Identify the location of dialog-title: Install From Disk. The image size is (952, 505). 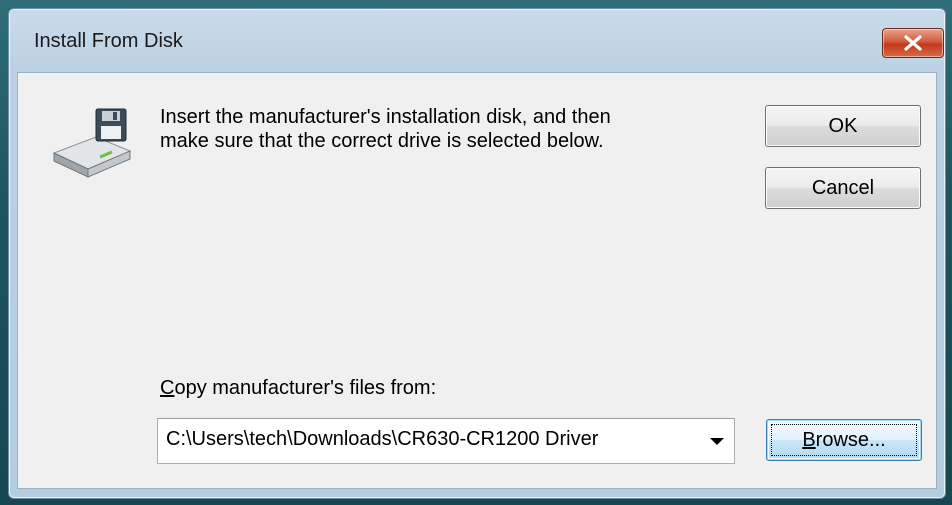
(108, 41).